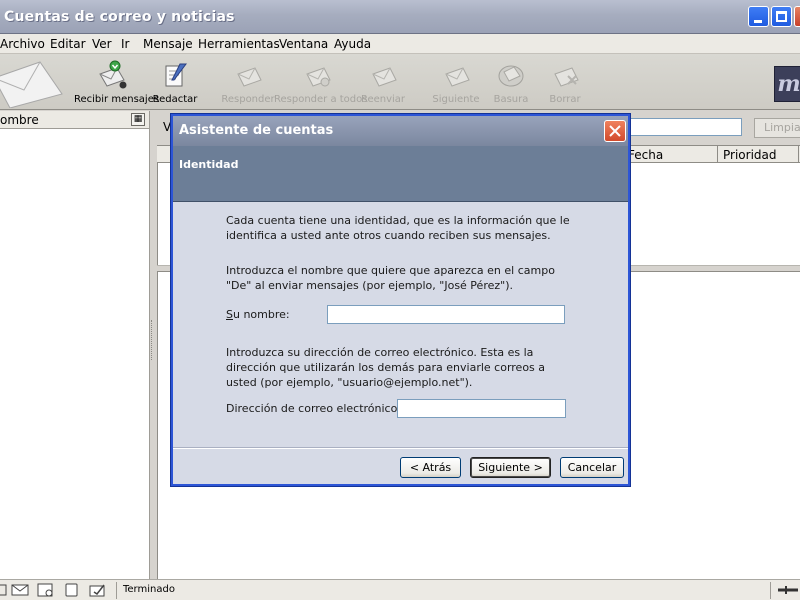 Image resolution: width=800 pixels, height=600 pixels. Describe the element at coordinates (209, 164) in the screenshot. I see `step-heading: Identidad` at that location.